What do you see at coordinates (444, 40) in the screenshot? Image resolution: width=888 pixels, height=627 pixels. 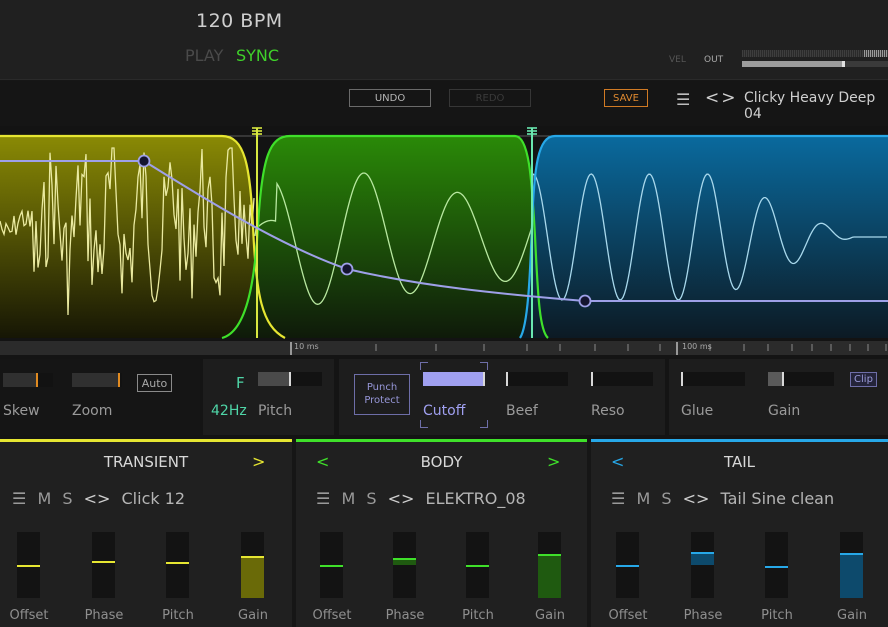 I see `top-header: 120 BPM PLAY SYNC VEL OUT` at bounding box center [444, 40].